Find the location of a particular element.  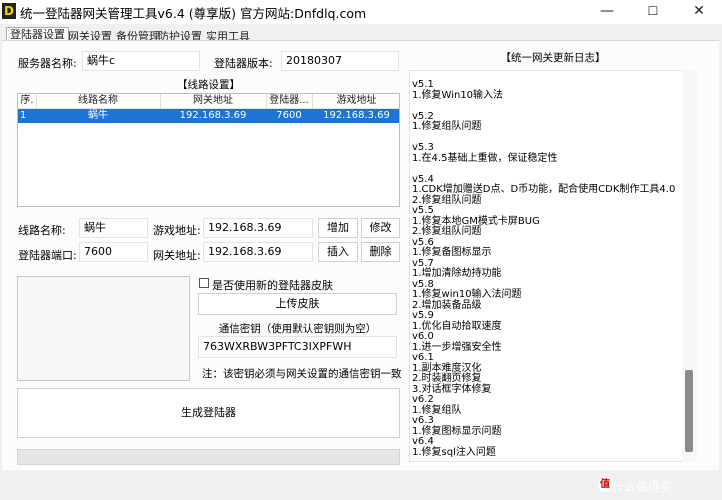

tab-launcher-settings: 登陆器设置 is located at coordinates (37, 33).